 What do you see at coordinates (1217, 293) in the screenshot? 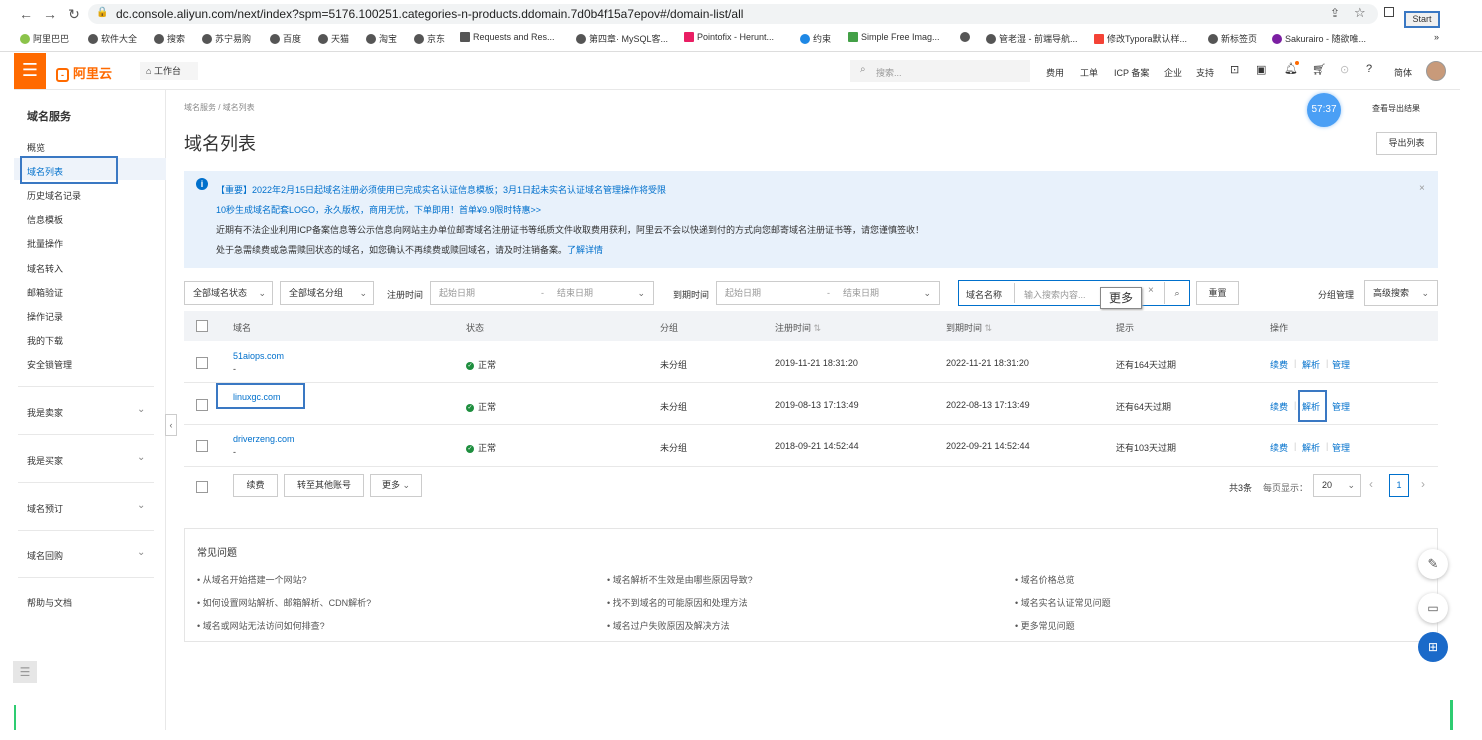
I see `reset-button: 重置` at bounding box center [1217, 293].